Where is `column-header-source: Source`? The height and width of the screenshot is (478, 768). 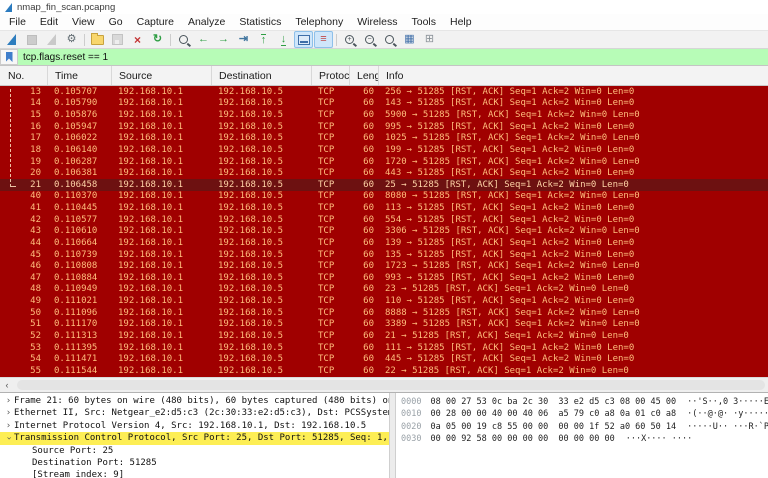
column-header-source: Source is located at coordinates (162, 75).